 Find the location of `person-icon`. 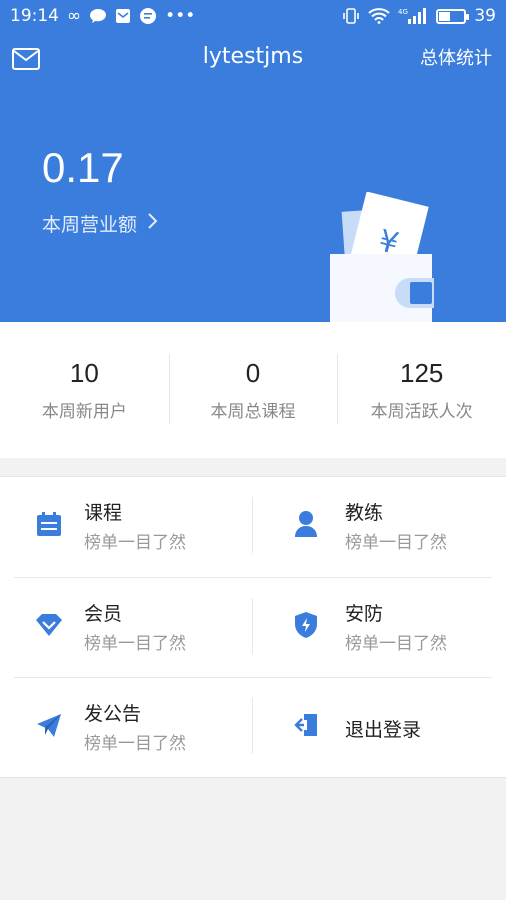

person-icon is located at coordinates (306, 524).